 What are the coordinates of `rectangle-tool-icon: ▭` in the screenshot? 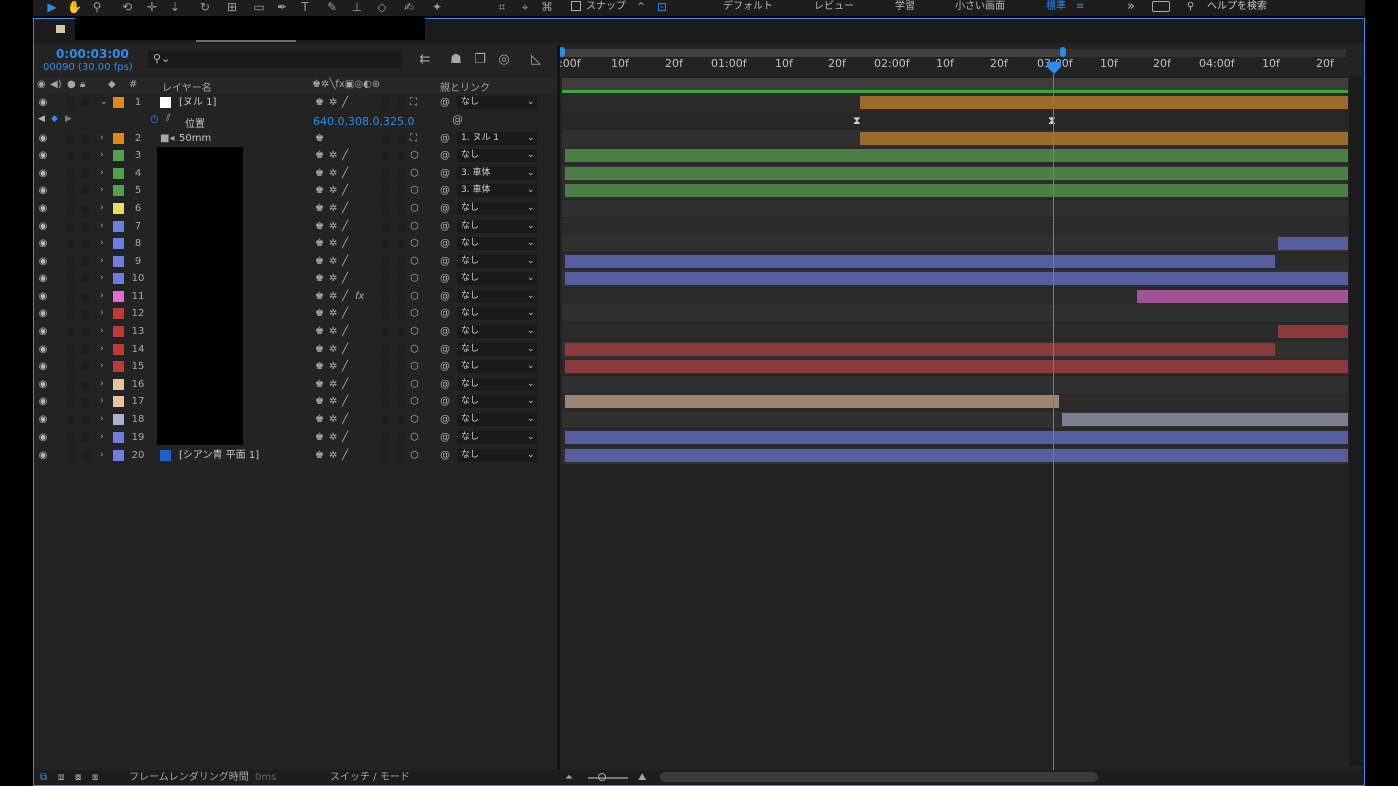 It's located at (259, 7).